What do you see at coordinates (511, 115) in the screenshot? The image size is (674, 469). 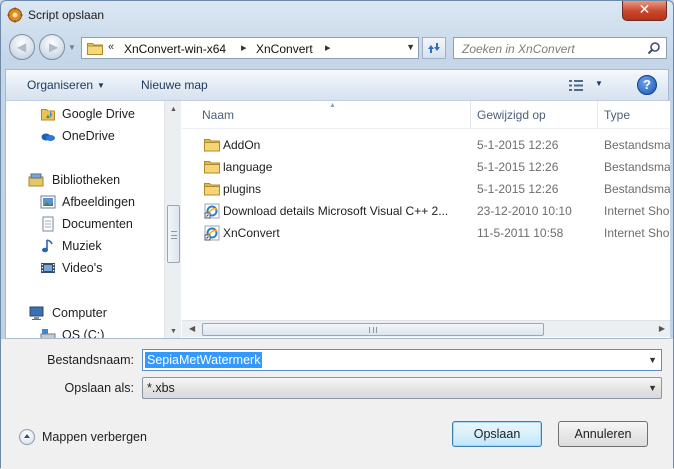 I see `column-header-modified: Gewijzigd op` at bounding box center [511, 115].